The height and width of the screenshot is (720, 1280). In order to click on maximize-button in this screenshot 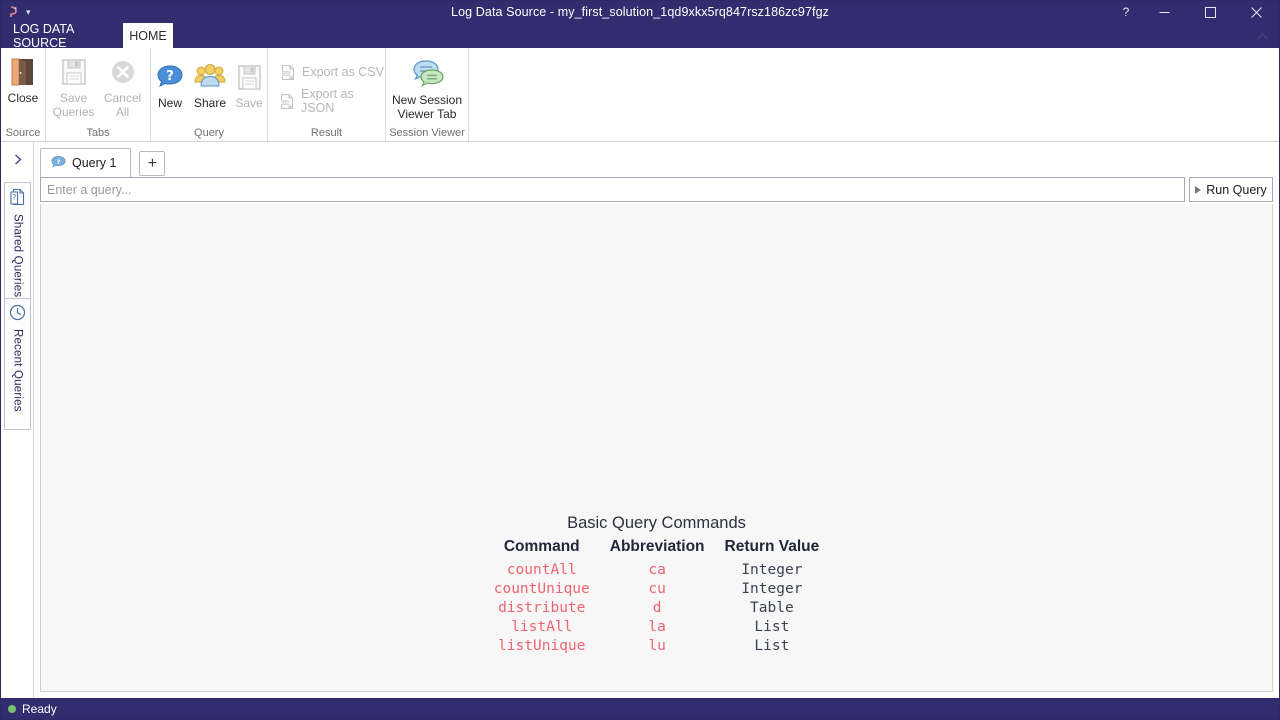, I will do `click(1210, 12)`.